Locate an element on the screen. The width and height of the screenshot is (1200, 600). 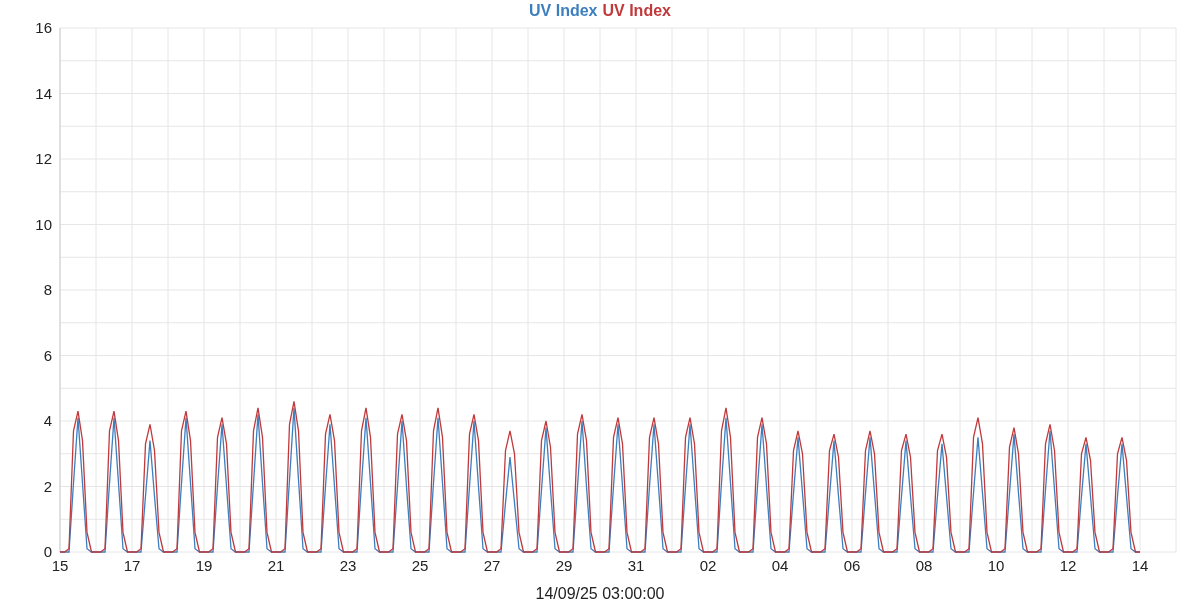
axis-tick-label: 25 is located at coordinates (420, 565).